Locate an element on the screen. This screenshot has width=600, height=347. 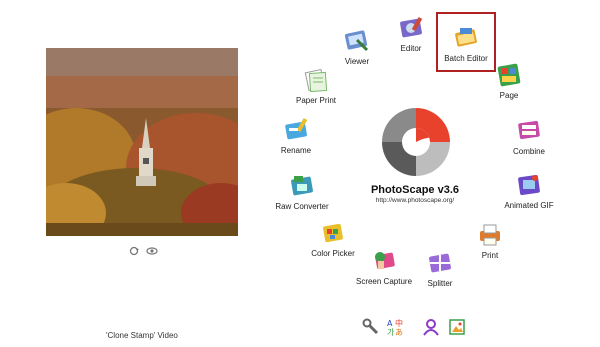
language-icon: A 中 가 あ is located at coordinates (396, 327).